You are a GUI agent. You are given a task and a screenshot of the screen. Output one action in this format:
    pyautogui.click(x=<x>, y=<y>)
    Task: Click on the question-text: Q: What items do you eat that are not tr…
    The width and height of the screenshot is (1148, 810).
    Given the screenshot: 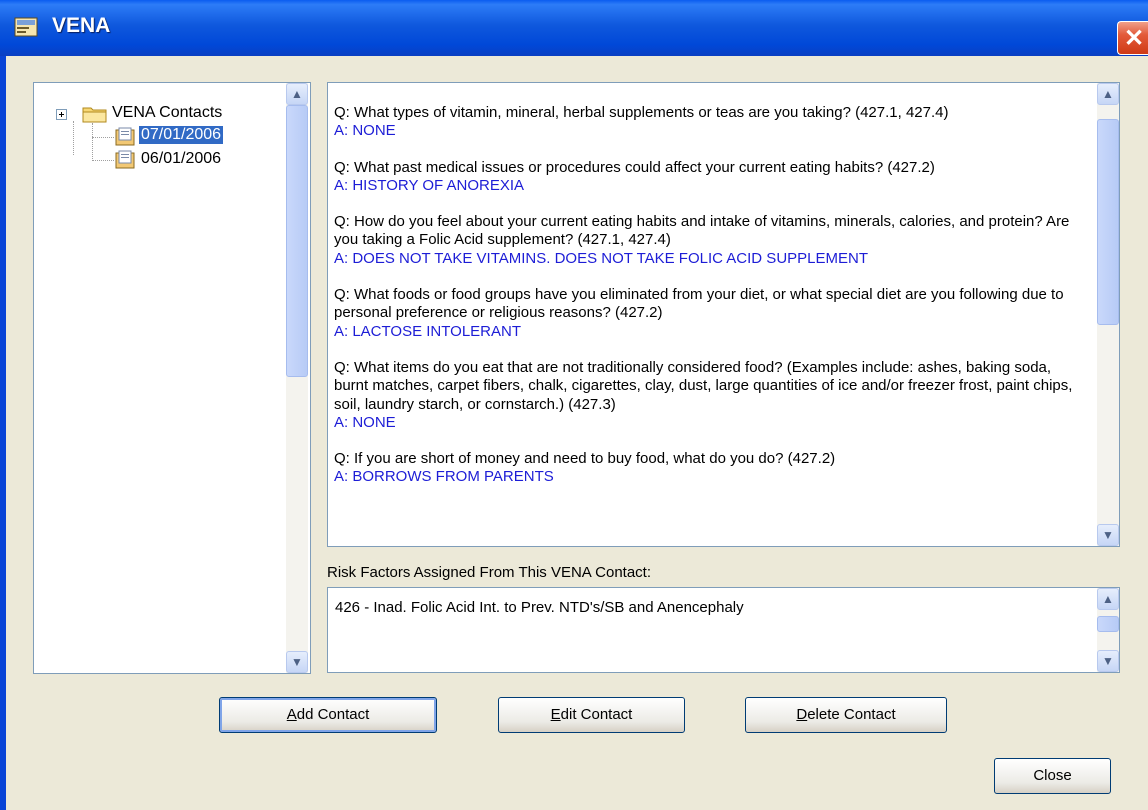 What is the action you would take?
    pyautogui.click(x=703, y=385)
    